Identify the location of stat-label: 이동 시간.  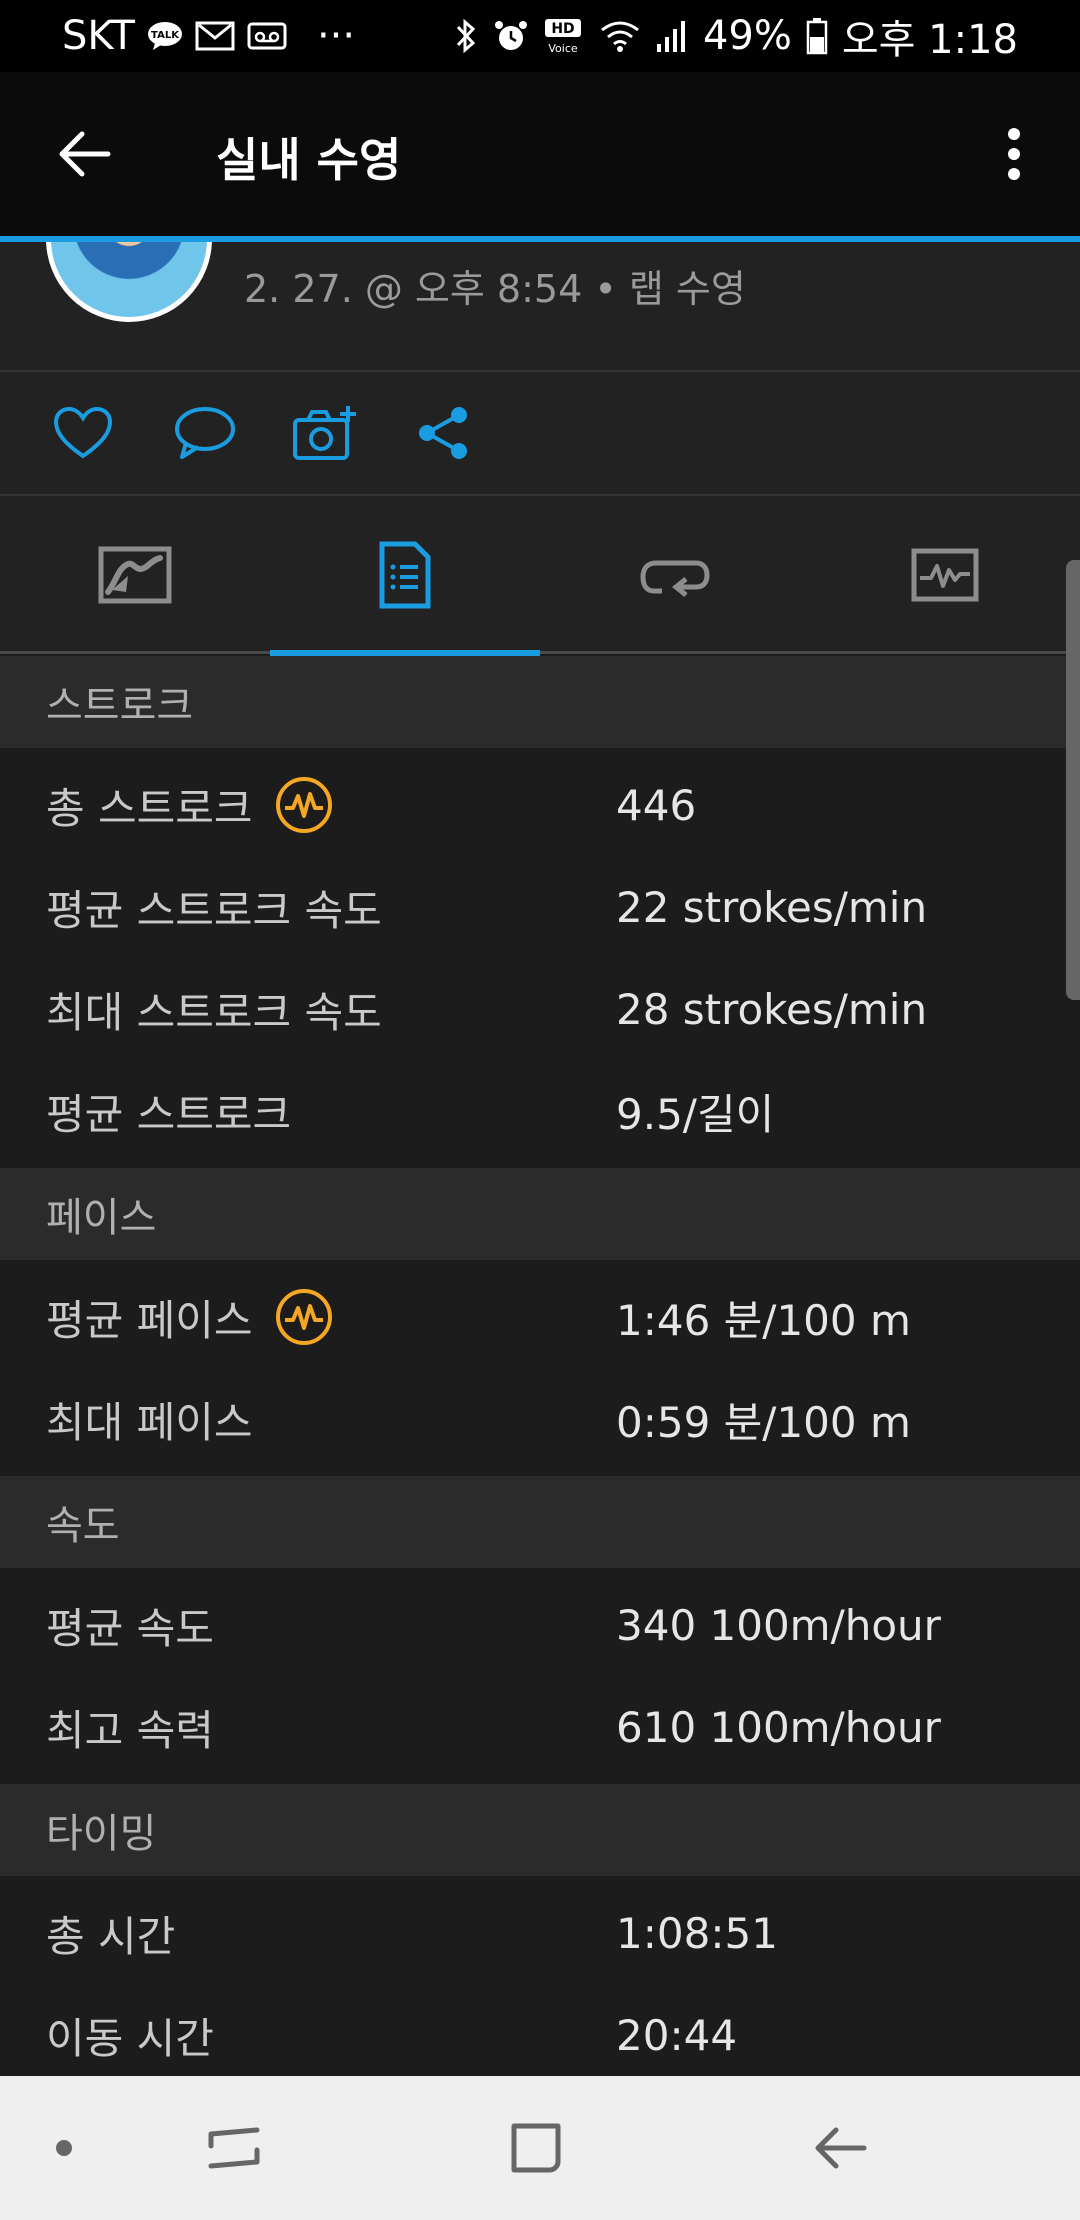
(130, 2038).